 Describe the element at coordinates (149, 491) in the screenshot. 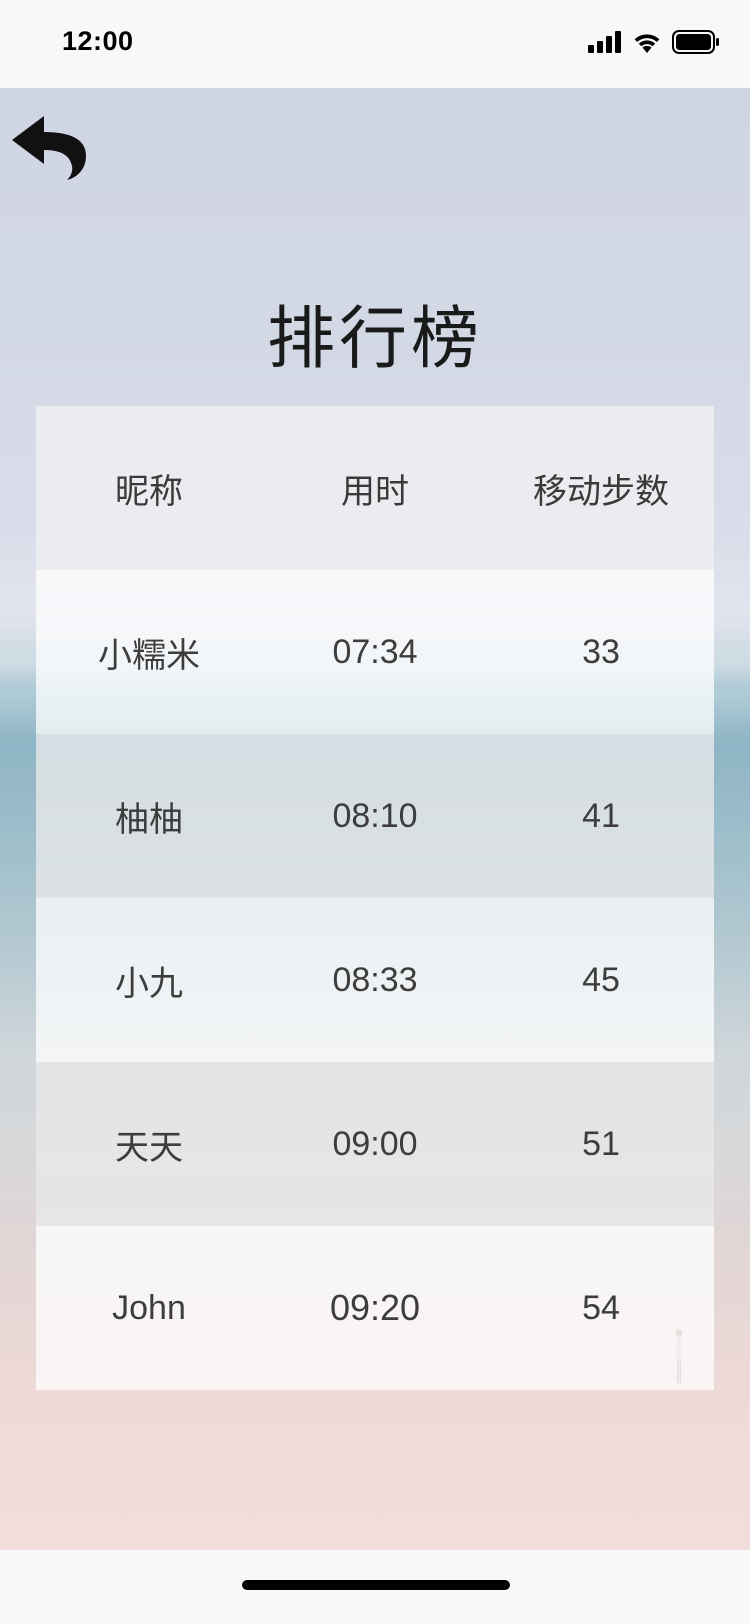

I see `header-nickname: 昵称` at that location.